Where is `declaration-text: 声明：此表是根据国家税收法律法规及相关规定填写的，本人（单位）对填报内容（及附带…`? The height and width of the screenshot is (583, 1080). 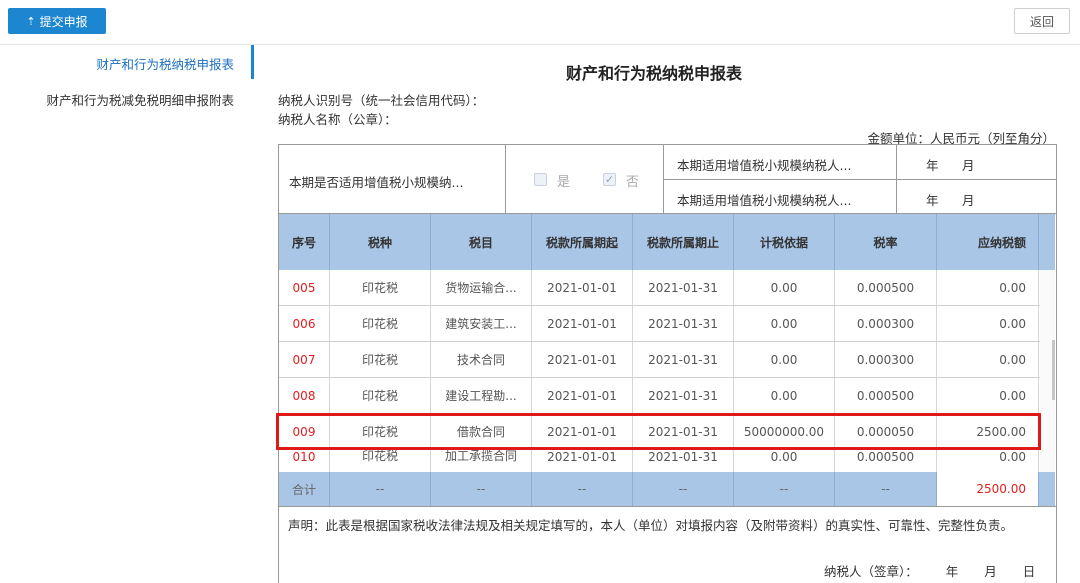 declaration-text: 声明：此表是根据国家税收法律法规及相关规定填写的，本人（单位）对填报内容（及附带… is located at coordinates (651, 525).